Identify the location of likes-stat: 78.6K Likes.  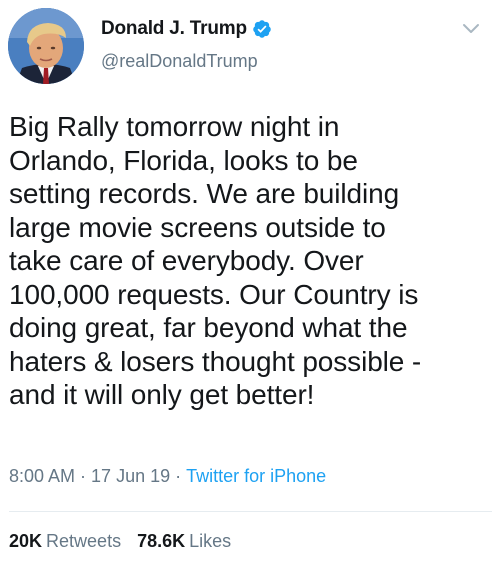
(184, 541).